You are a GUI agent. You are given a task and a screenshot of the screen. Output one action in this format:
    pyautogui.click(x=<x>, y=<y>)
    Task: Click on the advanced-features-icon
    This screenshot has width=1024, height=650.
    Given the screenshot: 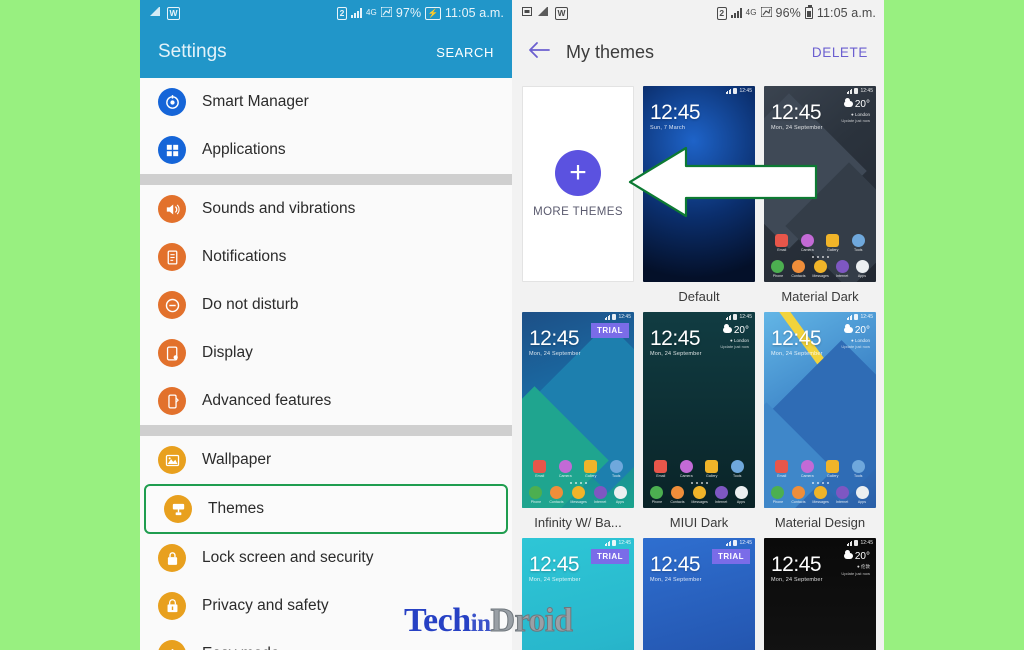 What is the action you would take?
    pyautogui.click(x=172, y=401)
    